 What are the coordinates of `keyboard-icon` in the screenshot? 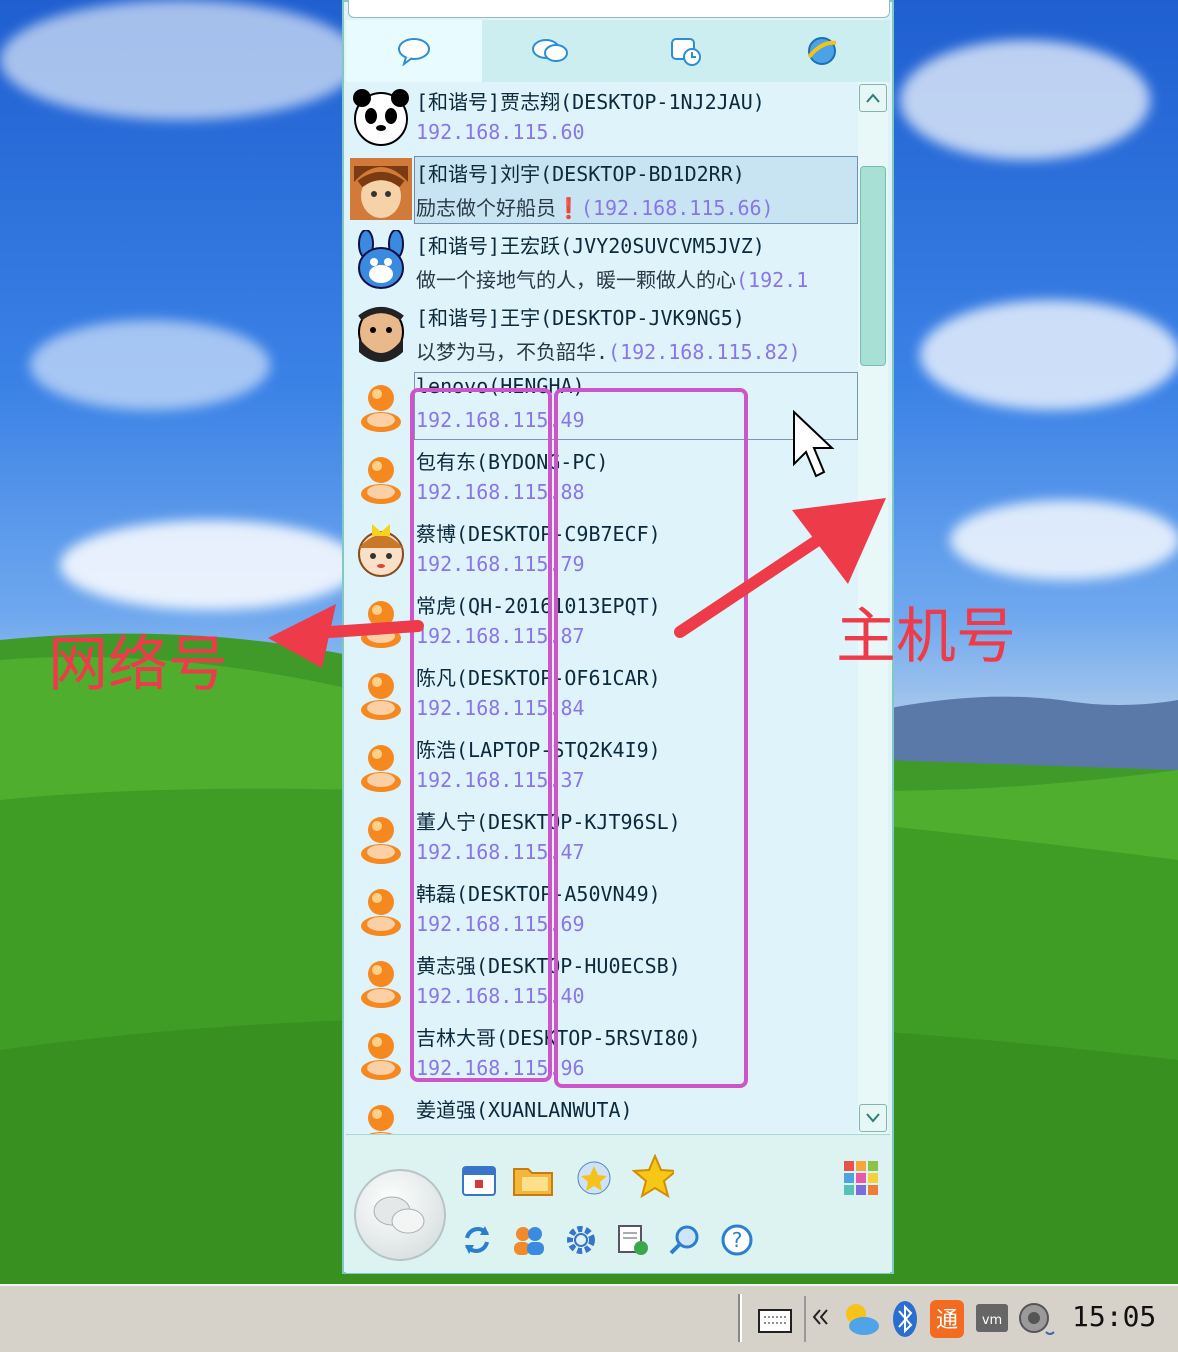 It's located at (775, 1319).